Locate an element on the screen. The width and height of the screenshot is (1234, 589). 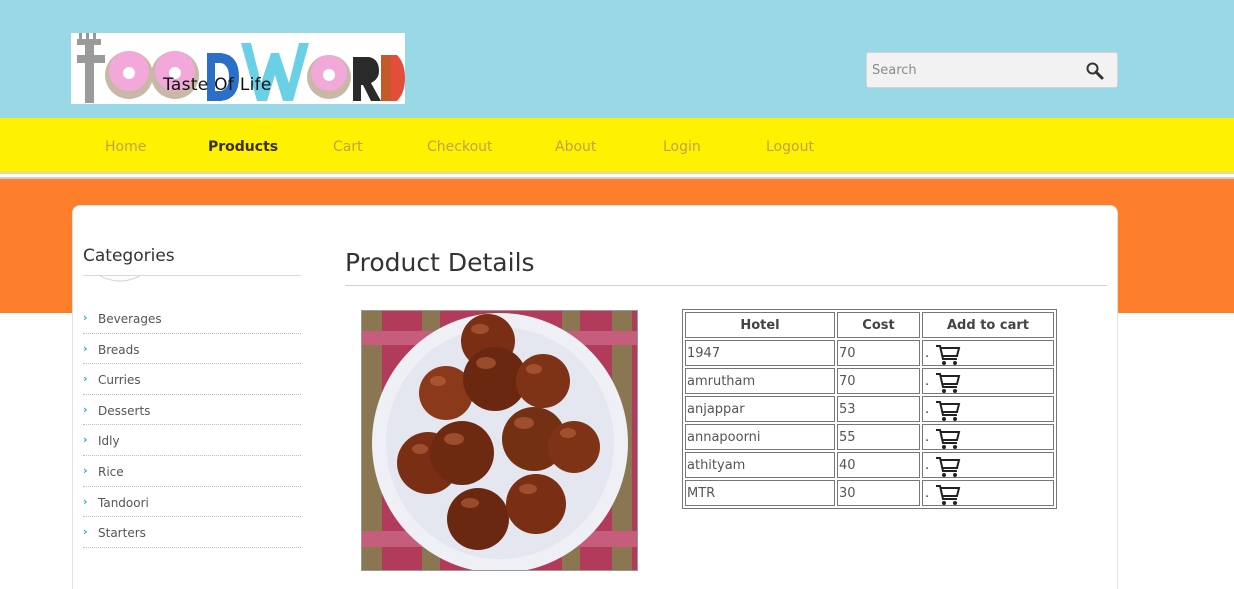
product-image is located at coordinates (499, 440).